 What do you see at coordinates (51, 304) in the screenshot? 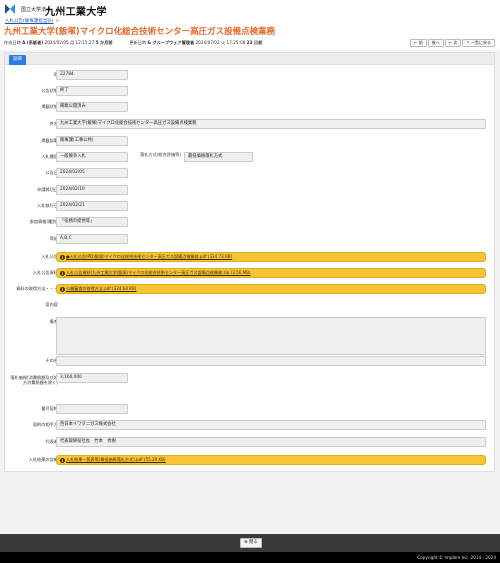
I see `field-label: 案内容` at bounding box center [51, 304].